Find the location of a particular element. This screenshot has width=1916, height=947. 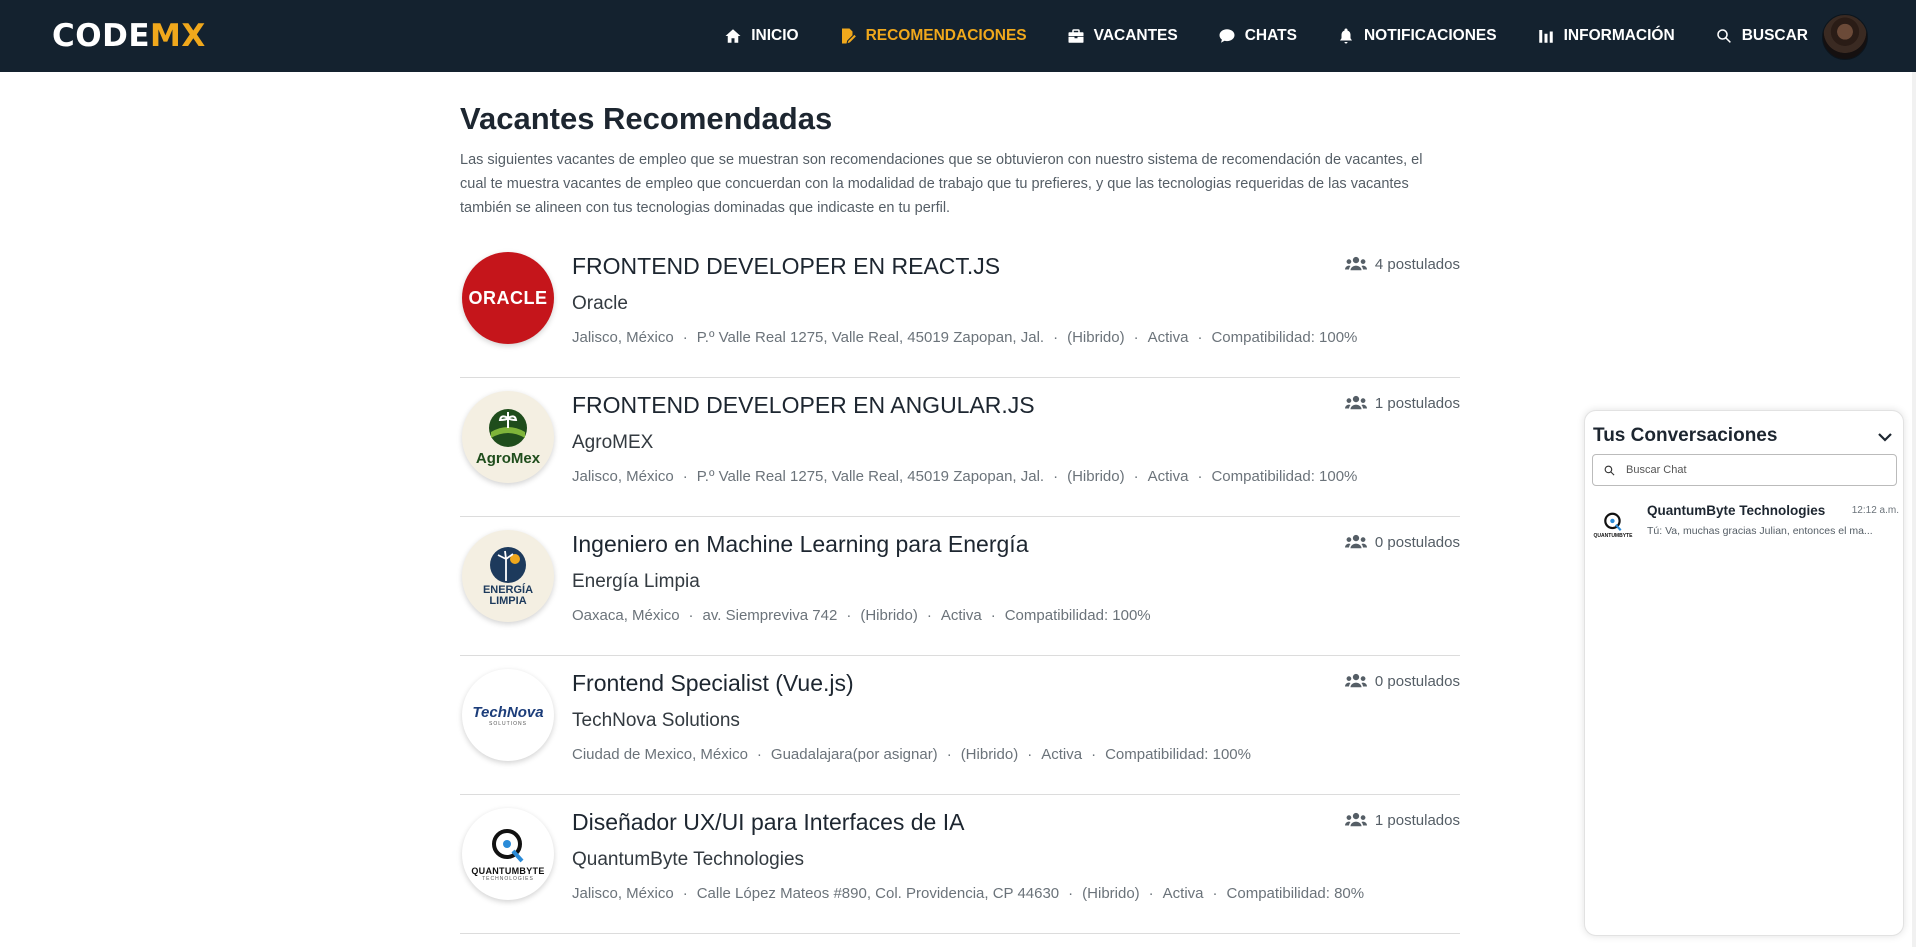

page-scrollbar is located at coordinates (1914, 509).